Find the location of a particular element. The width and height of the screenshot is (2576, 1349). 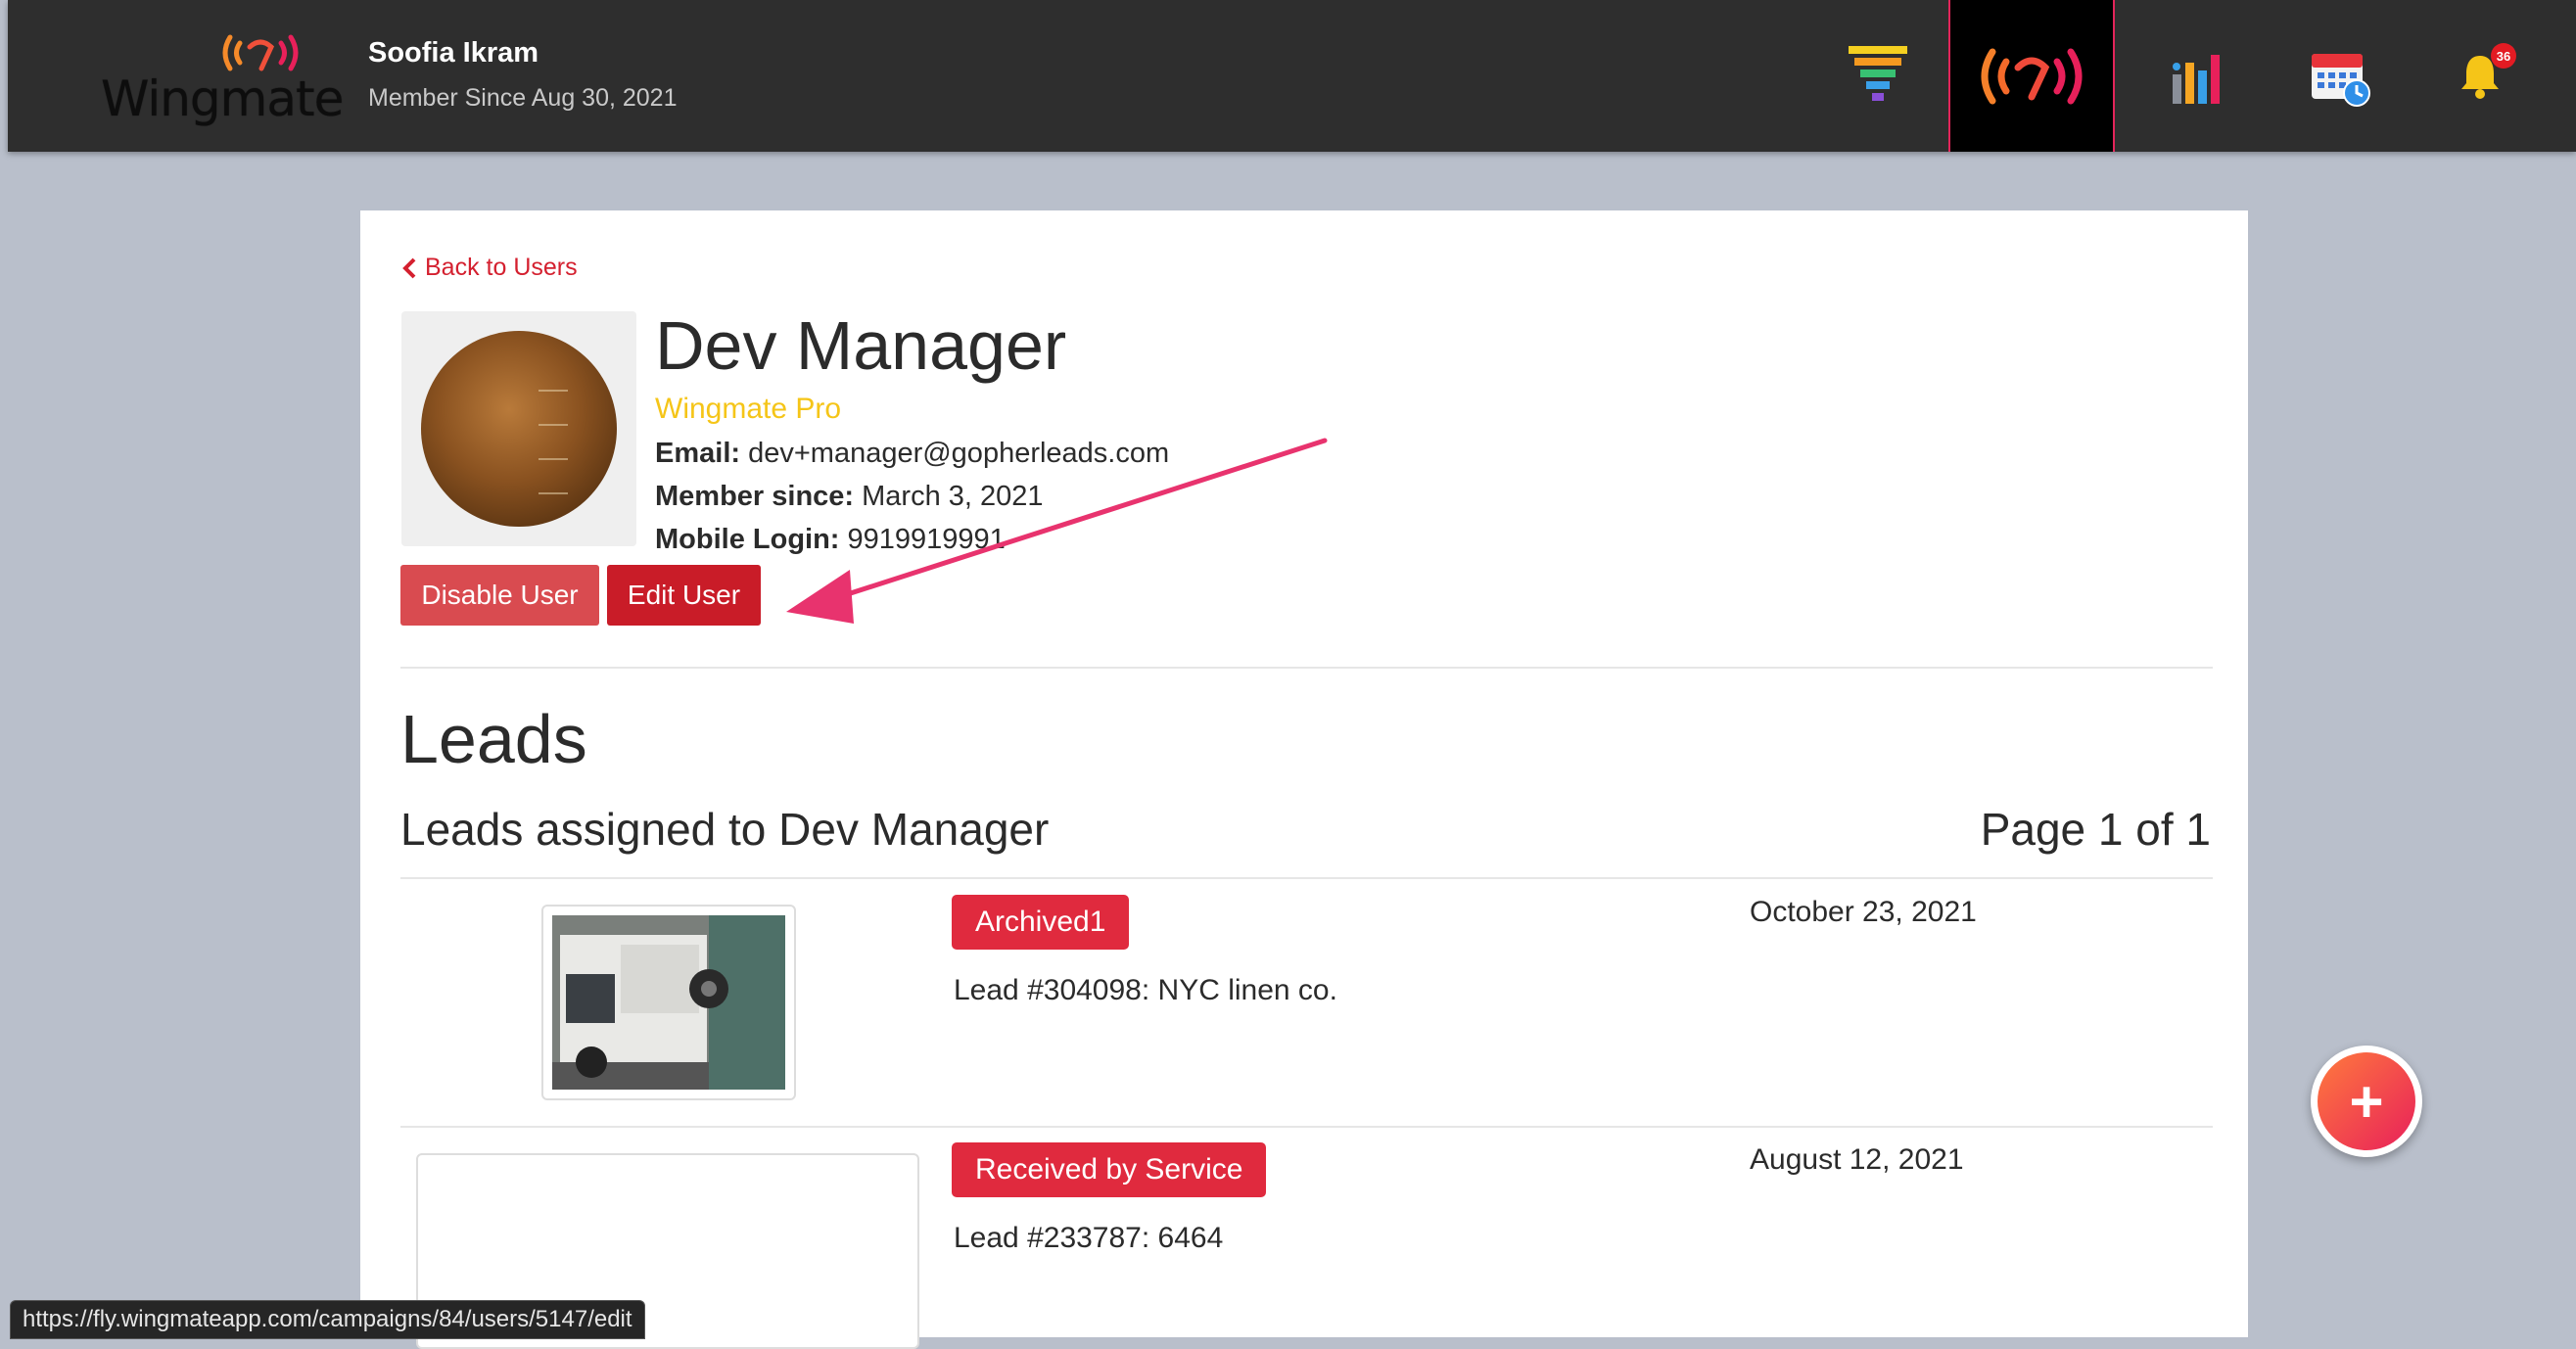

avatar is located at coordinates (519, 429).